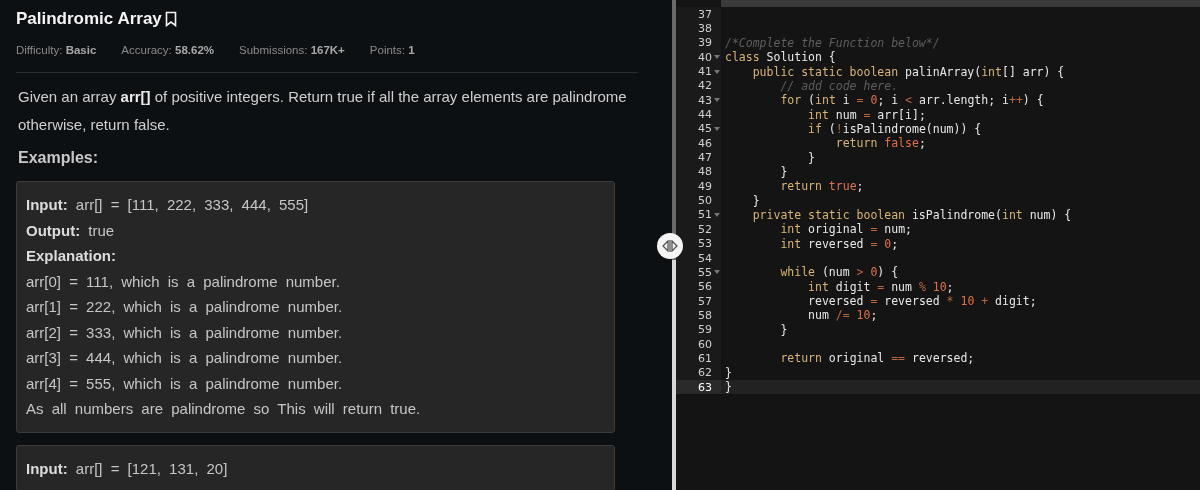 The width and height of the screenshot is (1200, 490). What do you see at coordinates (705, 143) in the screenshot?
I see `line-number: 46` at bounding box center [705, 143].